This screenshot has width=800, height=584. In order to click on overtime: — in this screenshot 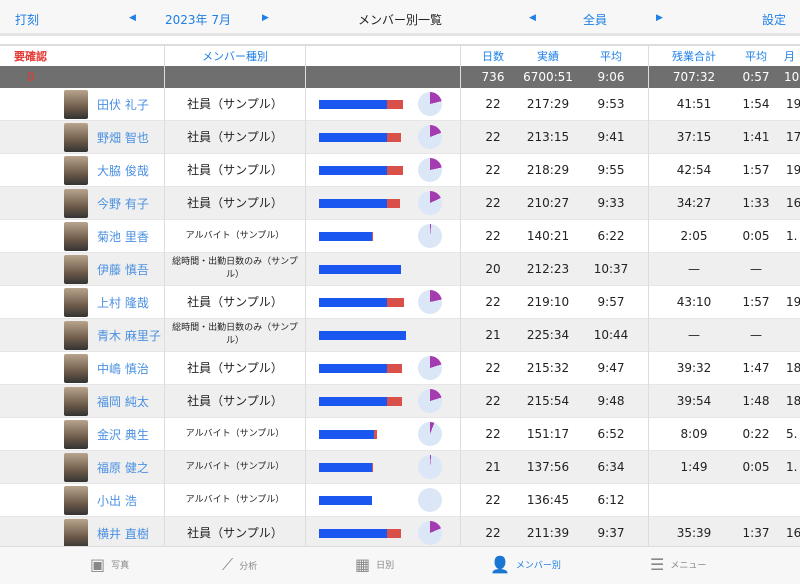, I will do `click(694, 335)`.